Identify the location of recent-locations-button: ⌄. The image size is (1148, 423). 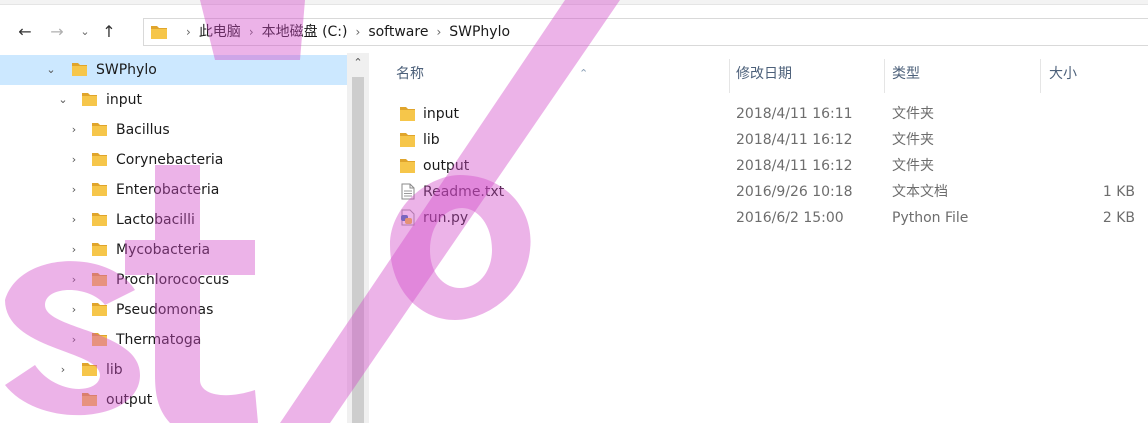
(85, 32).